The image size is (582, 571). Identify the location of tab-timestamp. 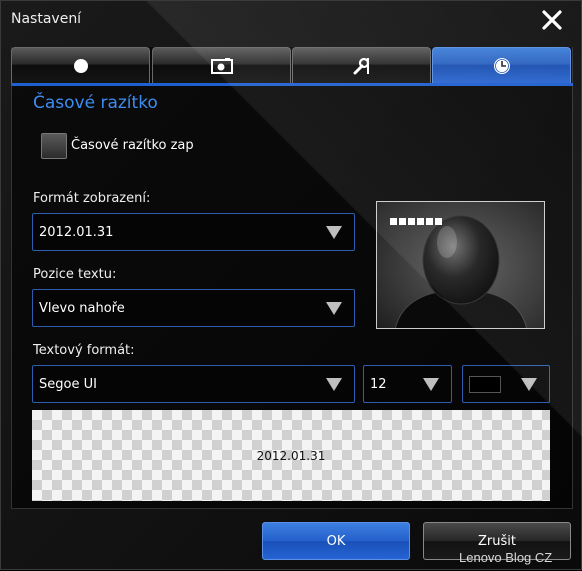
(501, 65).